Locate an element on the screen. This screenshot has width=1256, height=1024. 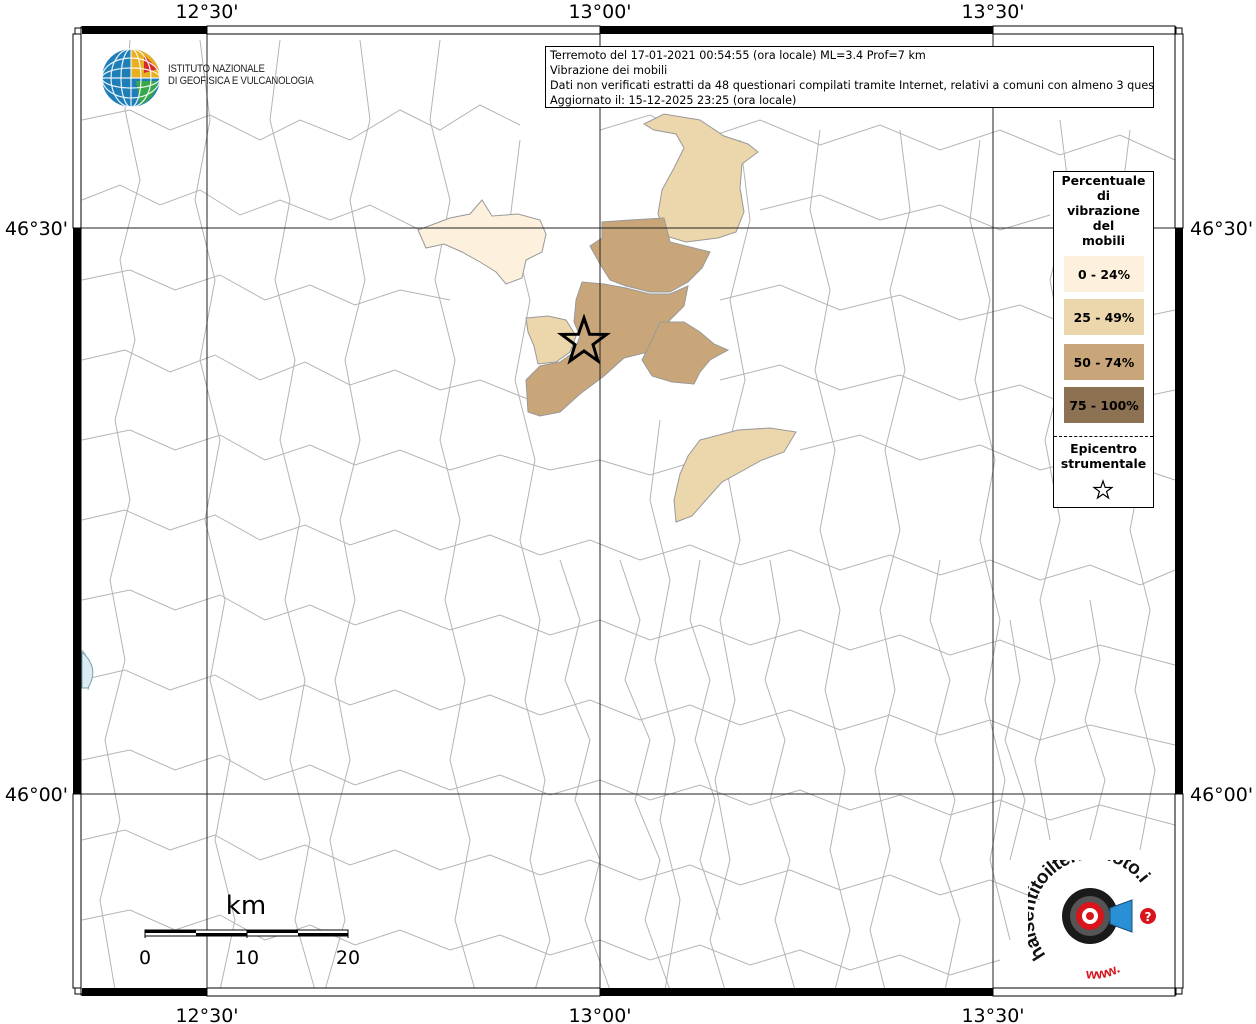
top-tick-label-3: 13°30' is located at coordinates (992, 12).